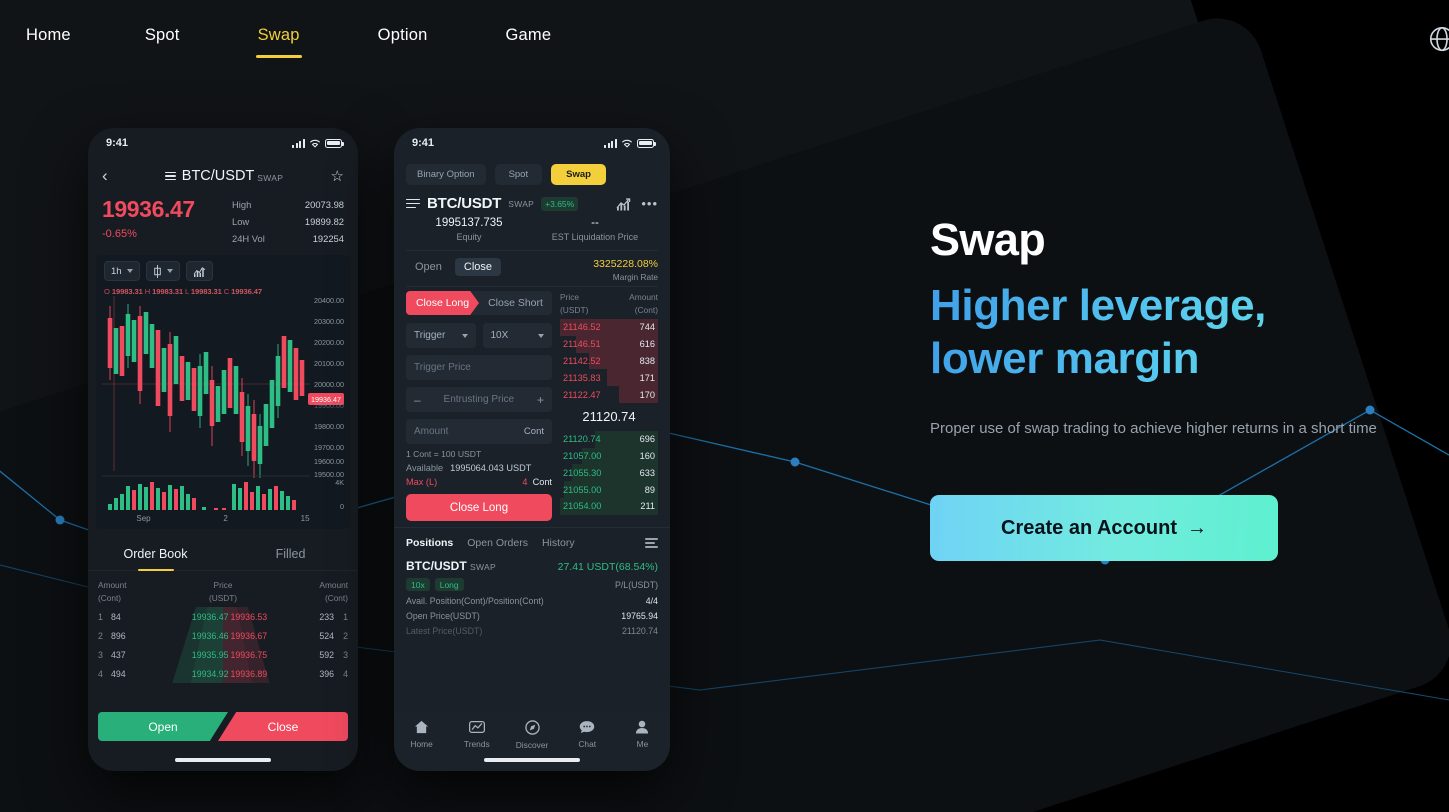 This screenshot has width=1449, height=812. Describe the element at coordinates (532, 616) in the screenshot. I see `position-detail-row: Open Price(USDT) 19765.94` at that location.